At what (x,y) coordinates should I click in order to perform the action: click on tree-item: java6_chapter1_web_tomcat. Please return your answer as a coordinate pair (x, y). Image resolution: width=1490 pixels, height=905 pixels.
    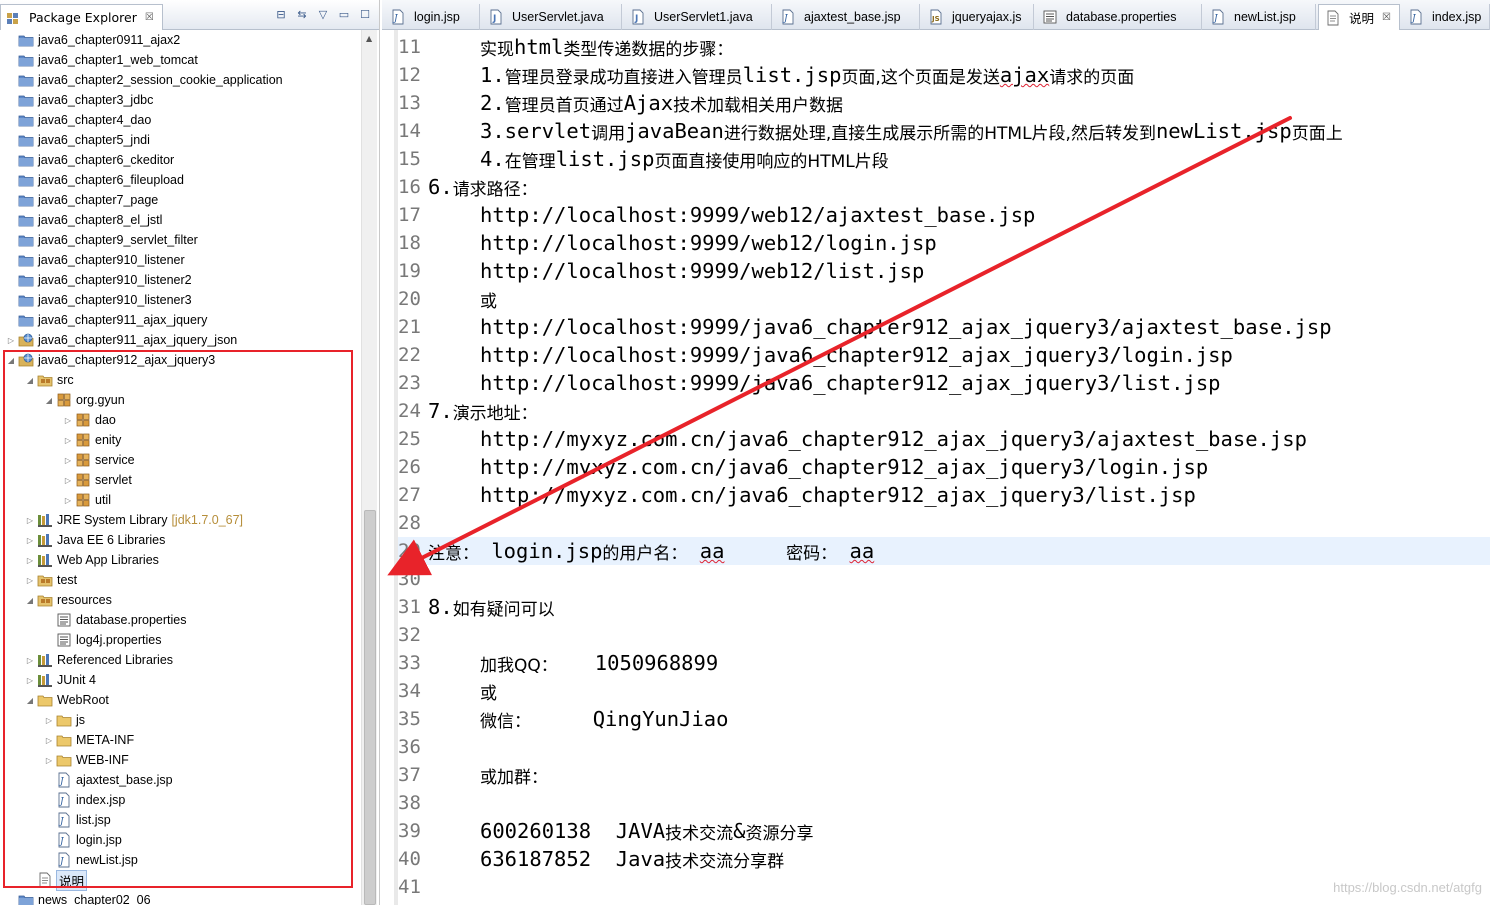
    Looking at the image, I should click on (102, 60).